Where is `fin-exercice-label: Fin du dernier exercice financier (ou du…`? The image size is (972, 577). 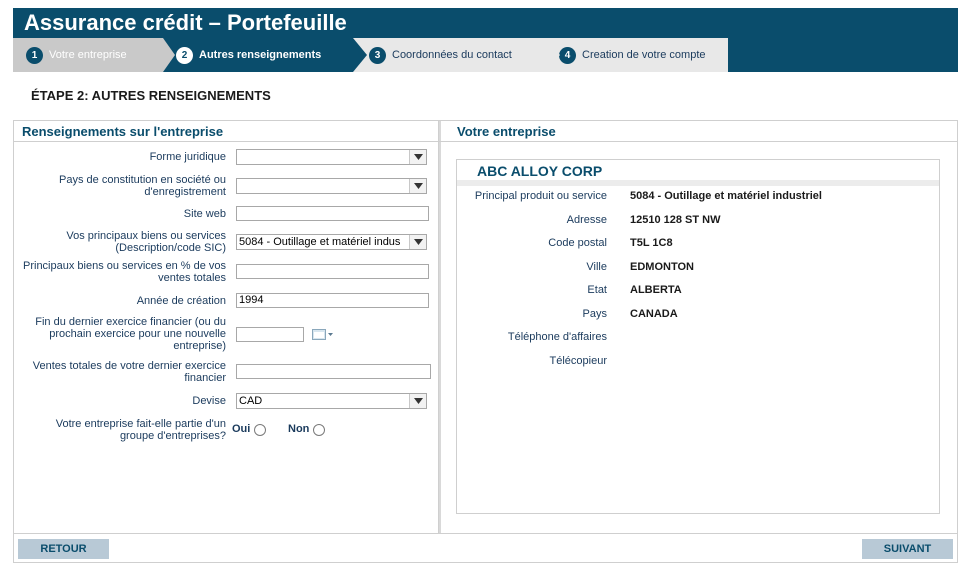
fin-exercice-label: Fin du dernier exercice financier (ou du… is located at coordinates (130, 334).